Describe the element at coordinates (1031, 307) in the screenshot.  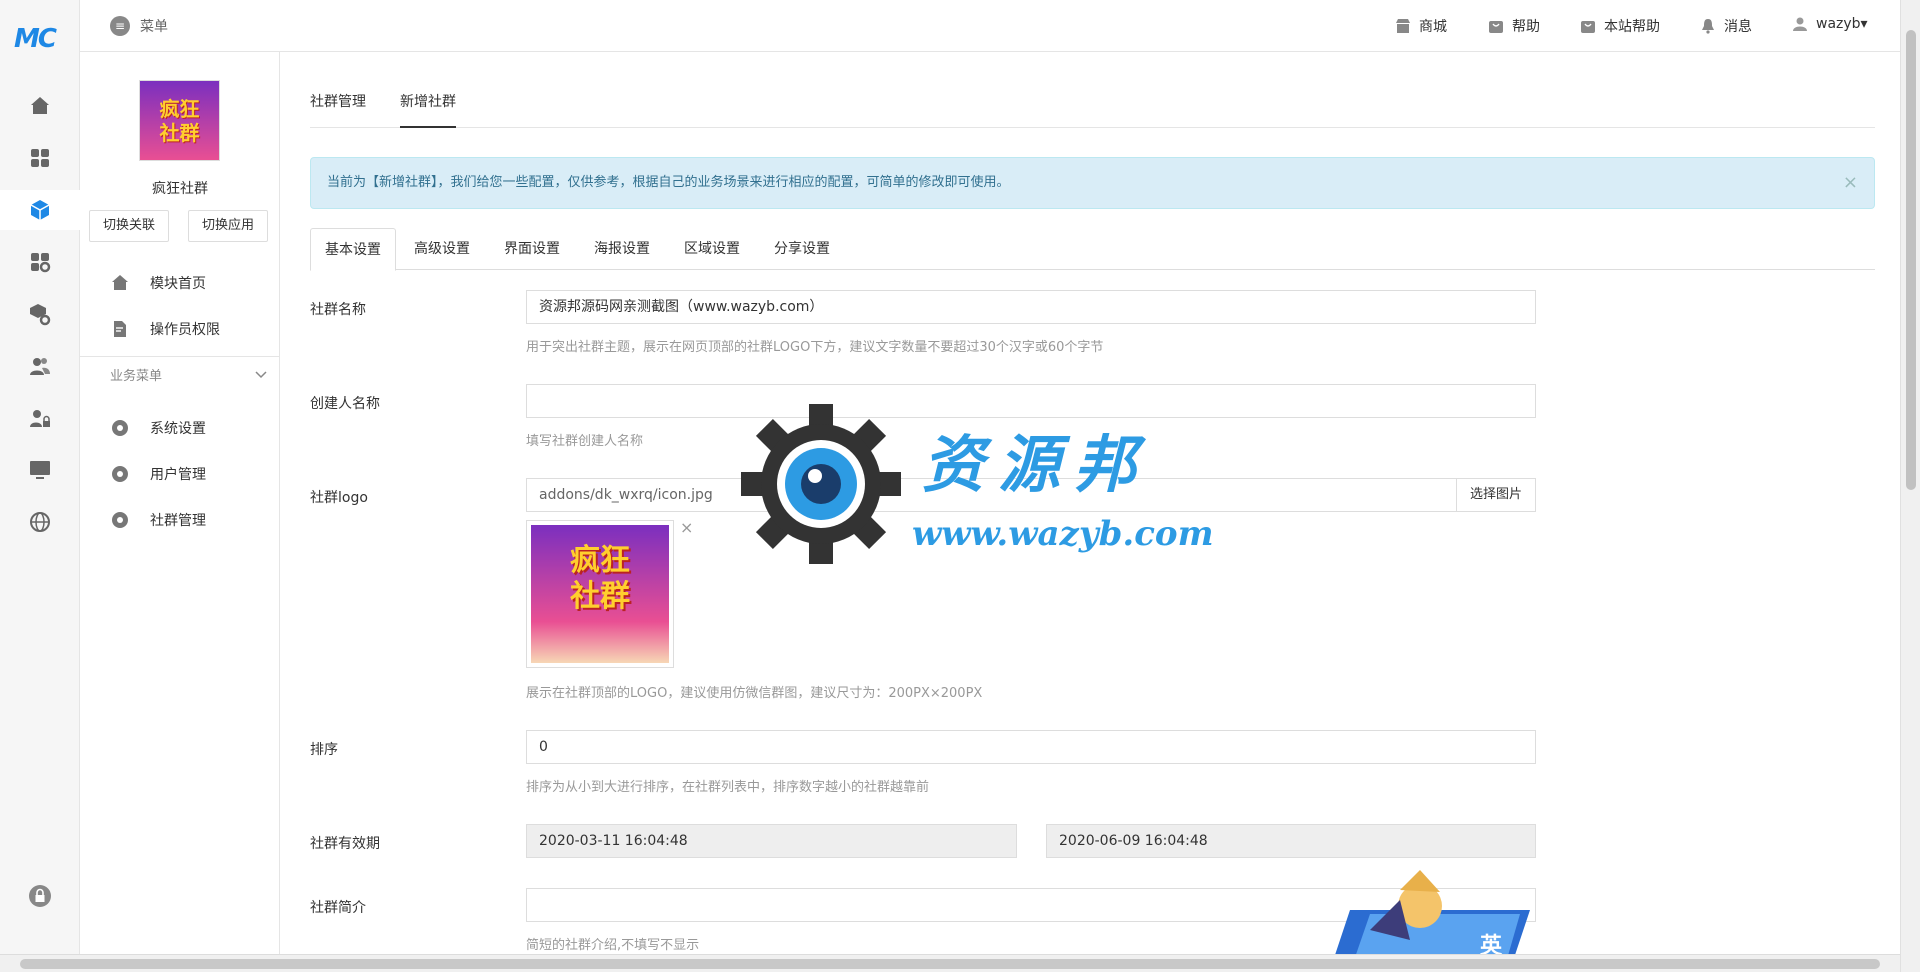
I see `community-name-input: 资源邦源码网亲测截图（www.wazyb.com）` at that location.